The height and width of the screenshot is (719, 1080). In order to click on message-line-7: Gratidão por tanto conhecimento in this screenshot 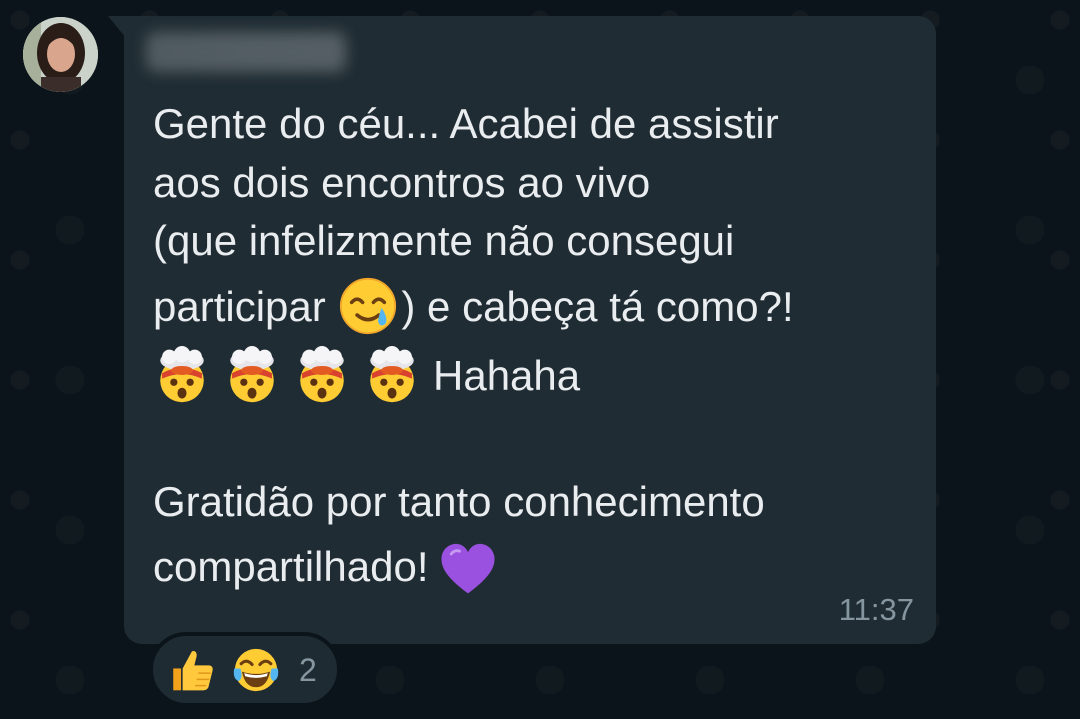, I will do `click(459, 502)`.